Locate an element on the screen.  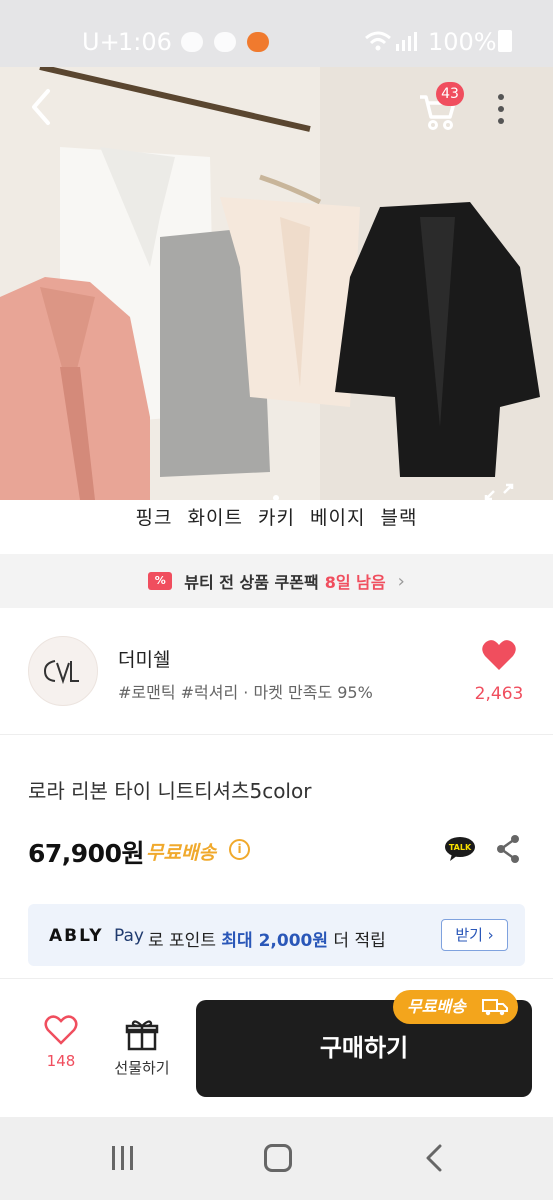
gift-label: 선물하기 is located at coordinates (142, 1068).